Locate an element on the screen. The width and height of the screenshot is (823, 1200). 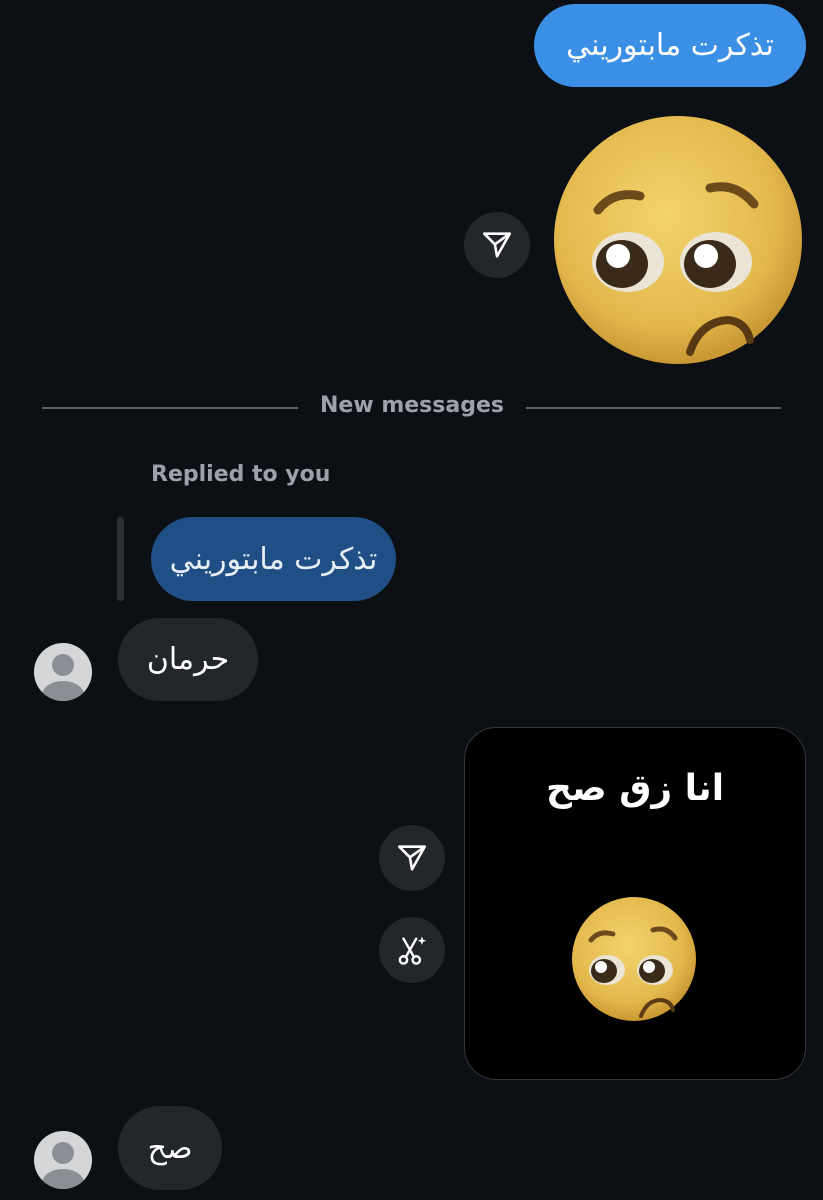
received-message-bubble: حرمان is located at coordinates (188, 659).